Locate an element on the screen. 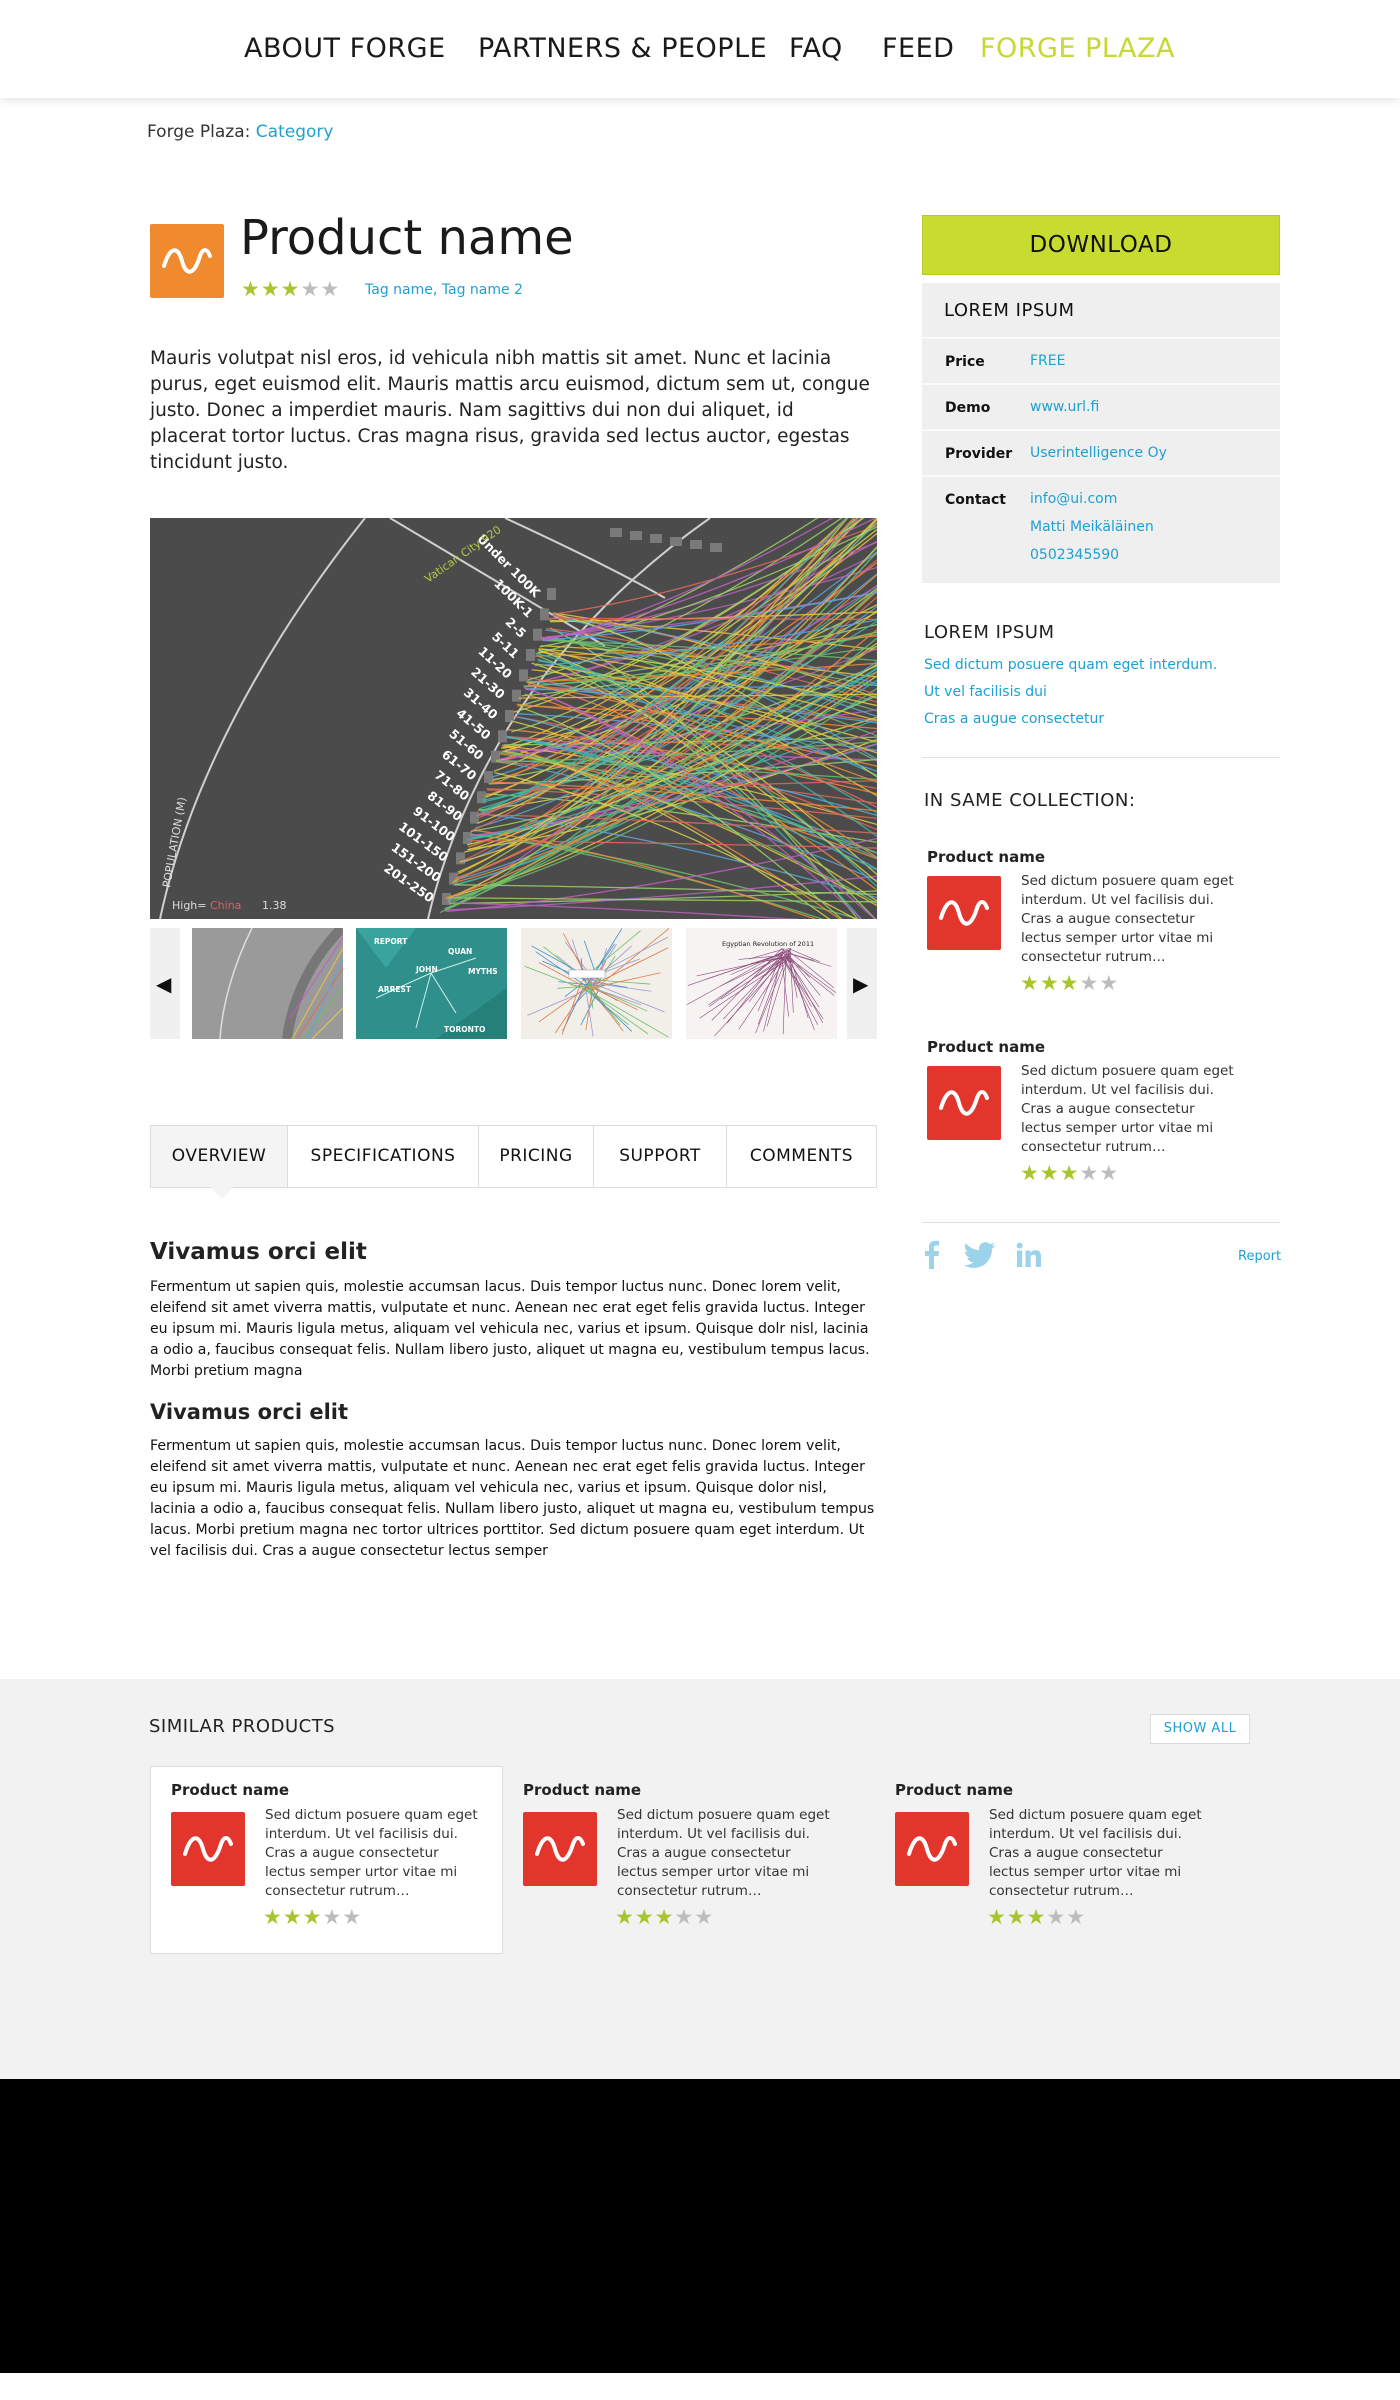  demo-label: Demo is located at coordinates (968, 408).